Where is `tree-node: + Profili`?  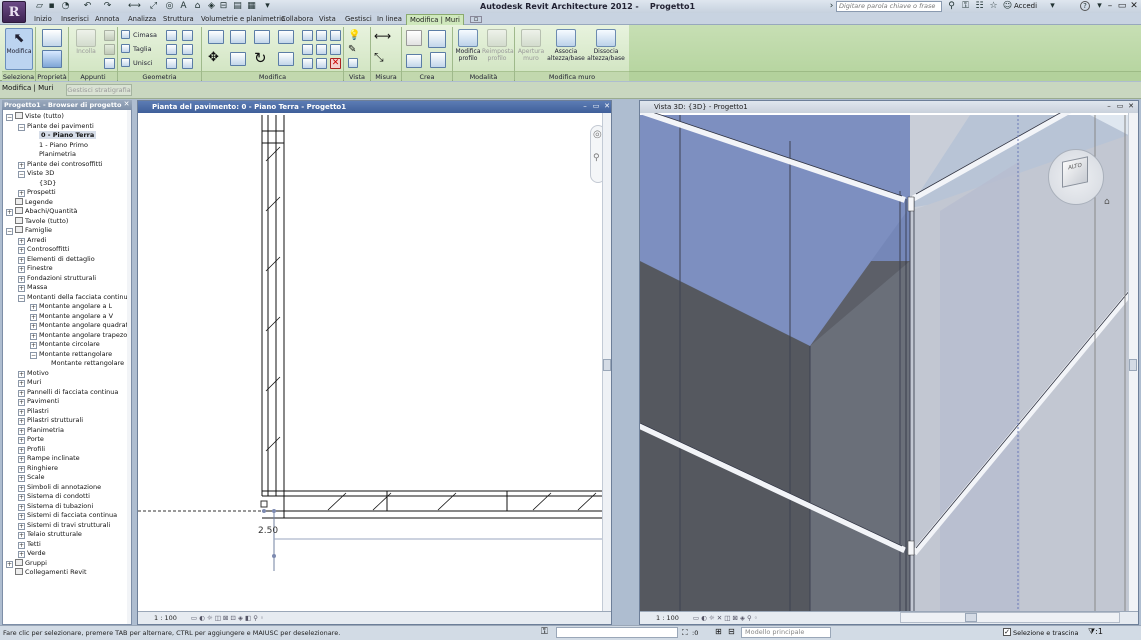
tree-node: + Profili is located at coordinates (31, 449).